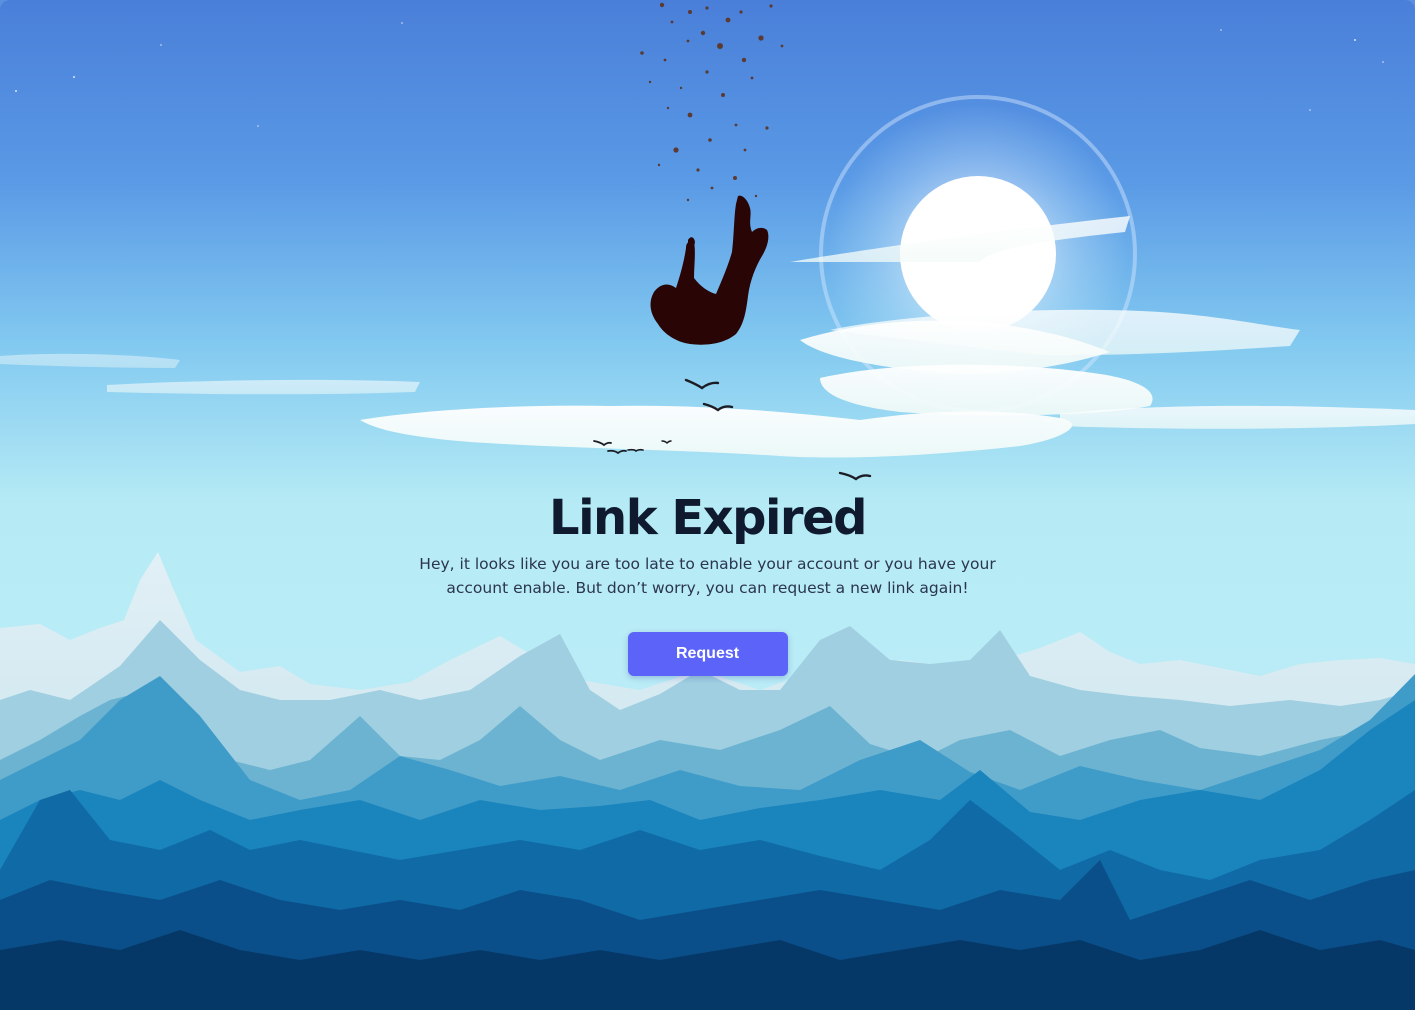  Describe the element at coordinates (708, 518) in the screenshot. I see `page-title: Link Expired` at that location.